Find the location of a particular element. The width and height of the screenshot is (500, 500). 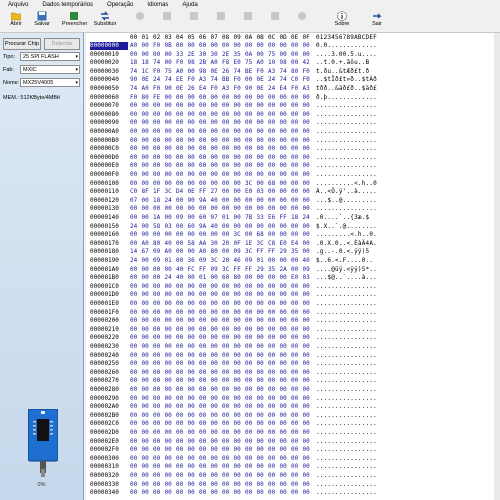

hex-byte: 2E is located at coordinates (193, 55).